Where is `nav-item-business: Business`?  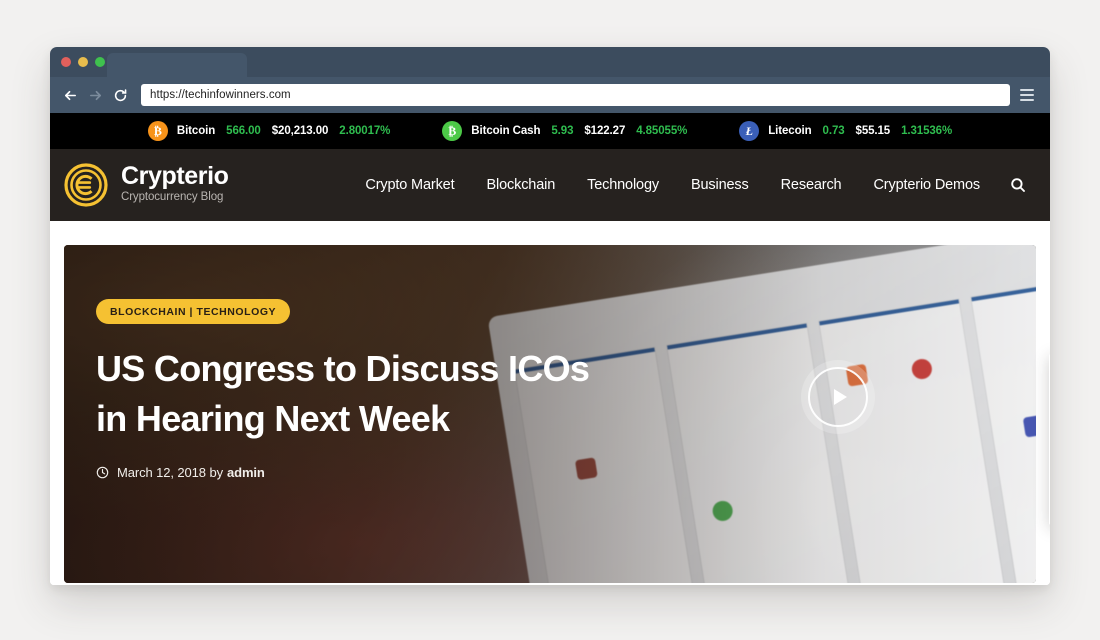
nav-item-business: Business is located at coordinates (720, 185).